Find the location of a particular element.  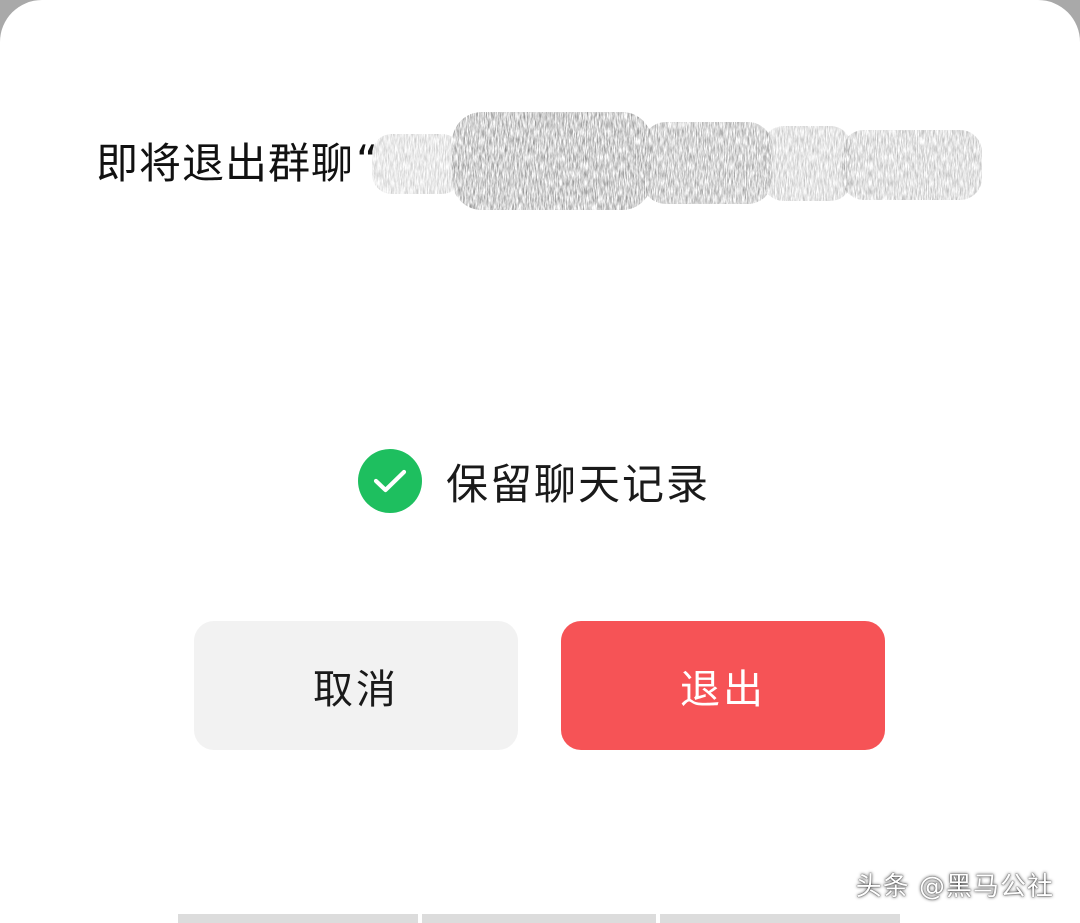

redacted-group-name is located at coordinates (677, 161).